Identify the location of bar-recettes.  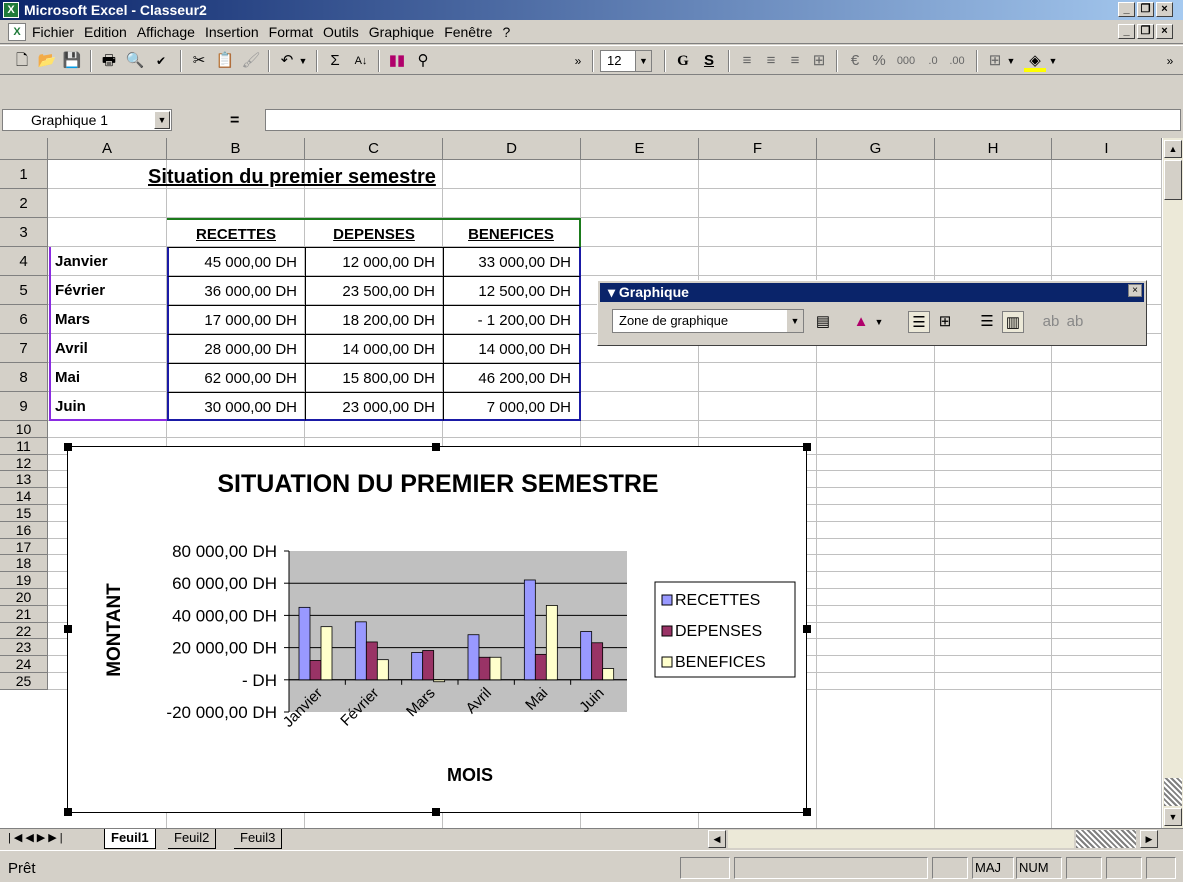
(304, 643).